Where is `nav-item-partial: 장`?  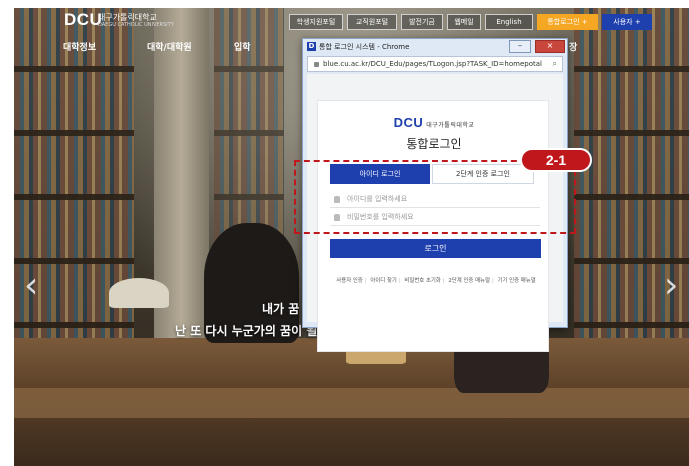
nav-item-partial: 장 is located at coordinates (573, 46).